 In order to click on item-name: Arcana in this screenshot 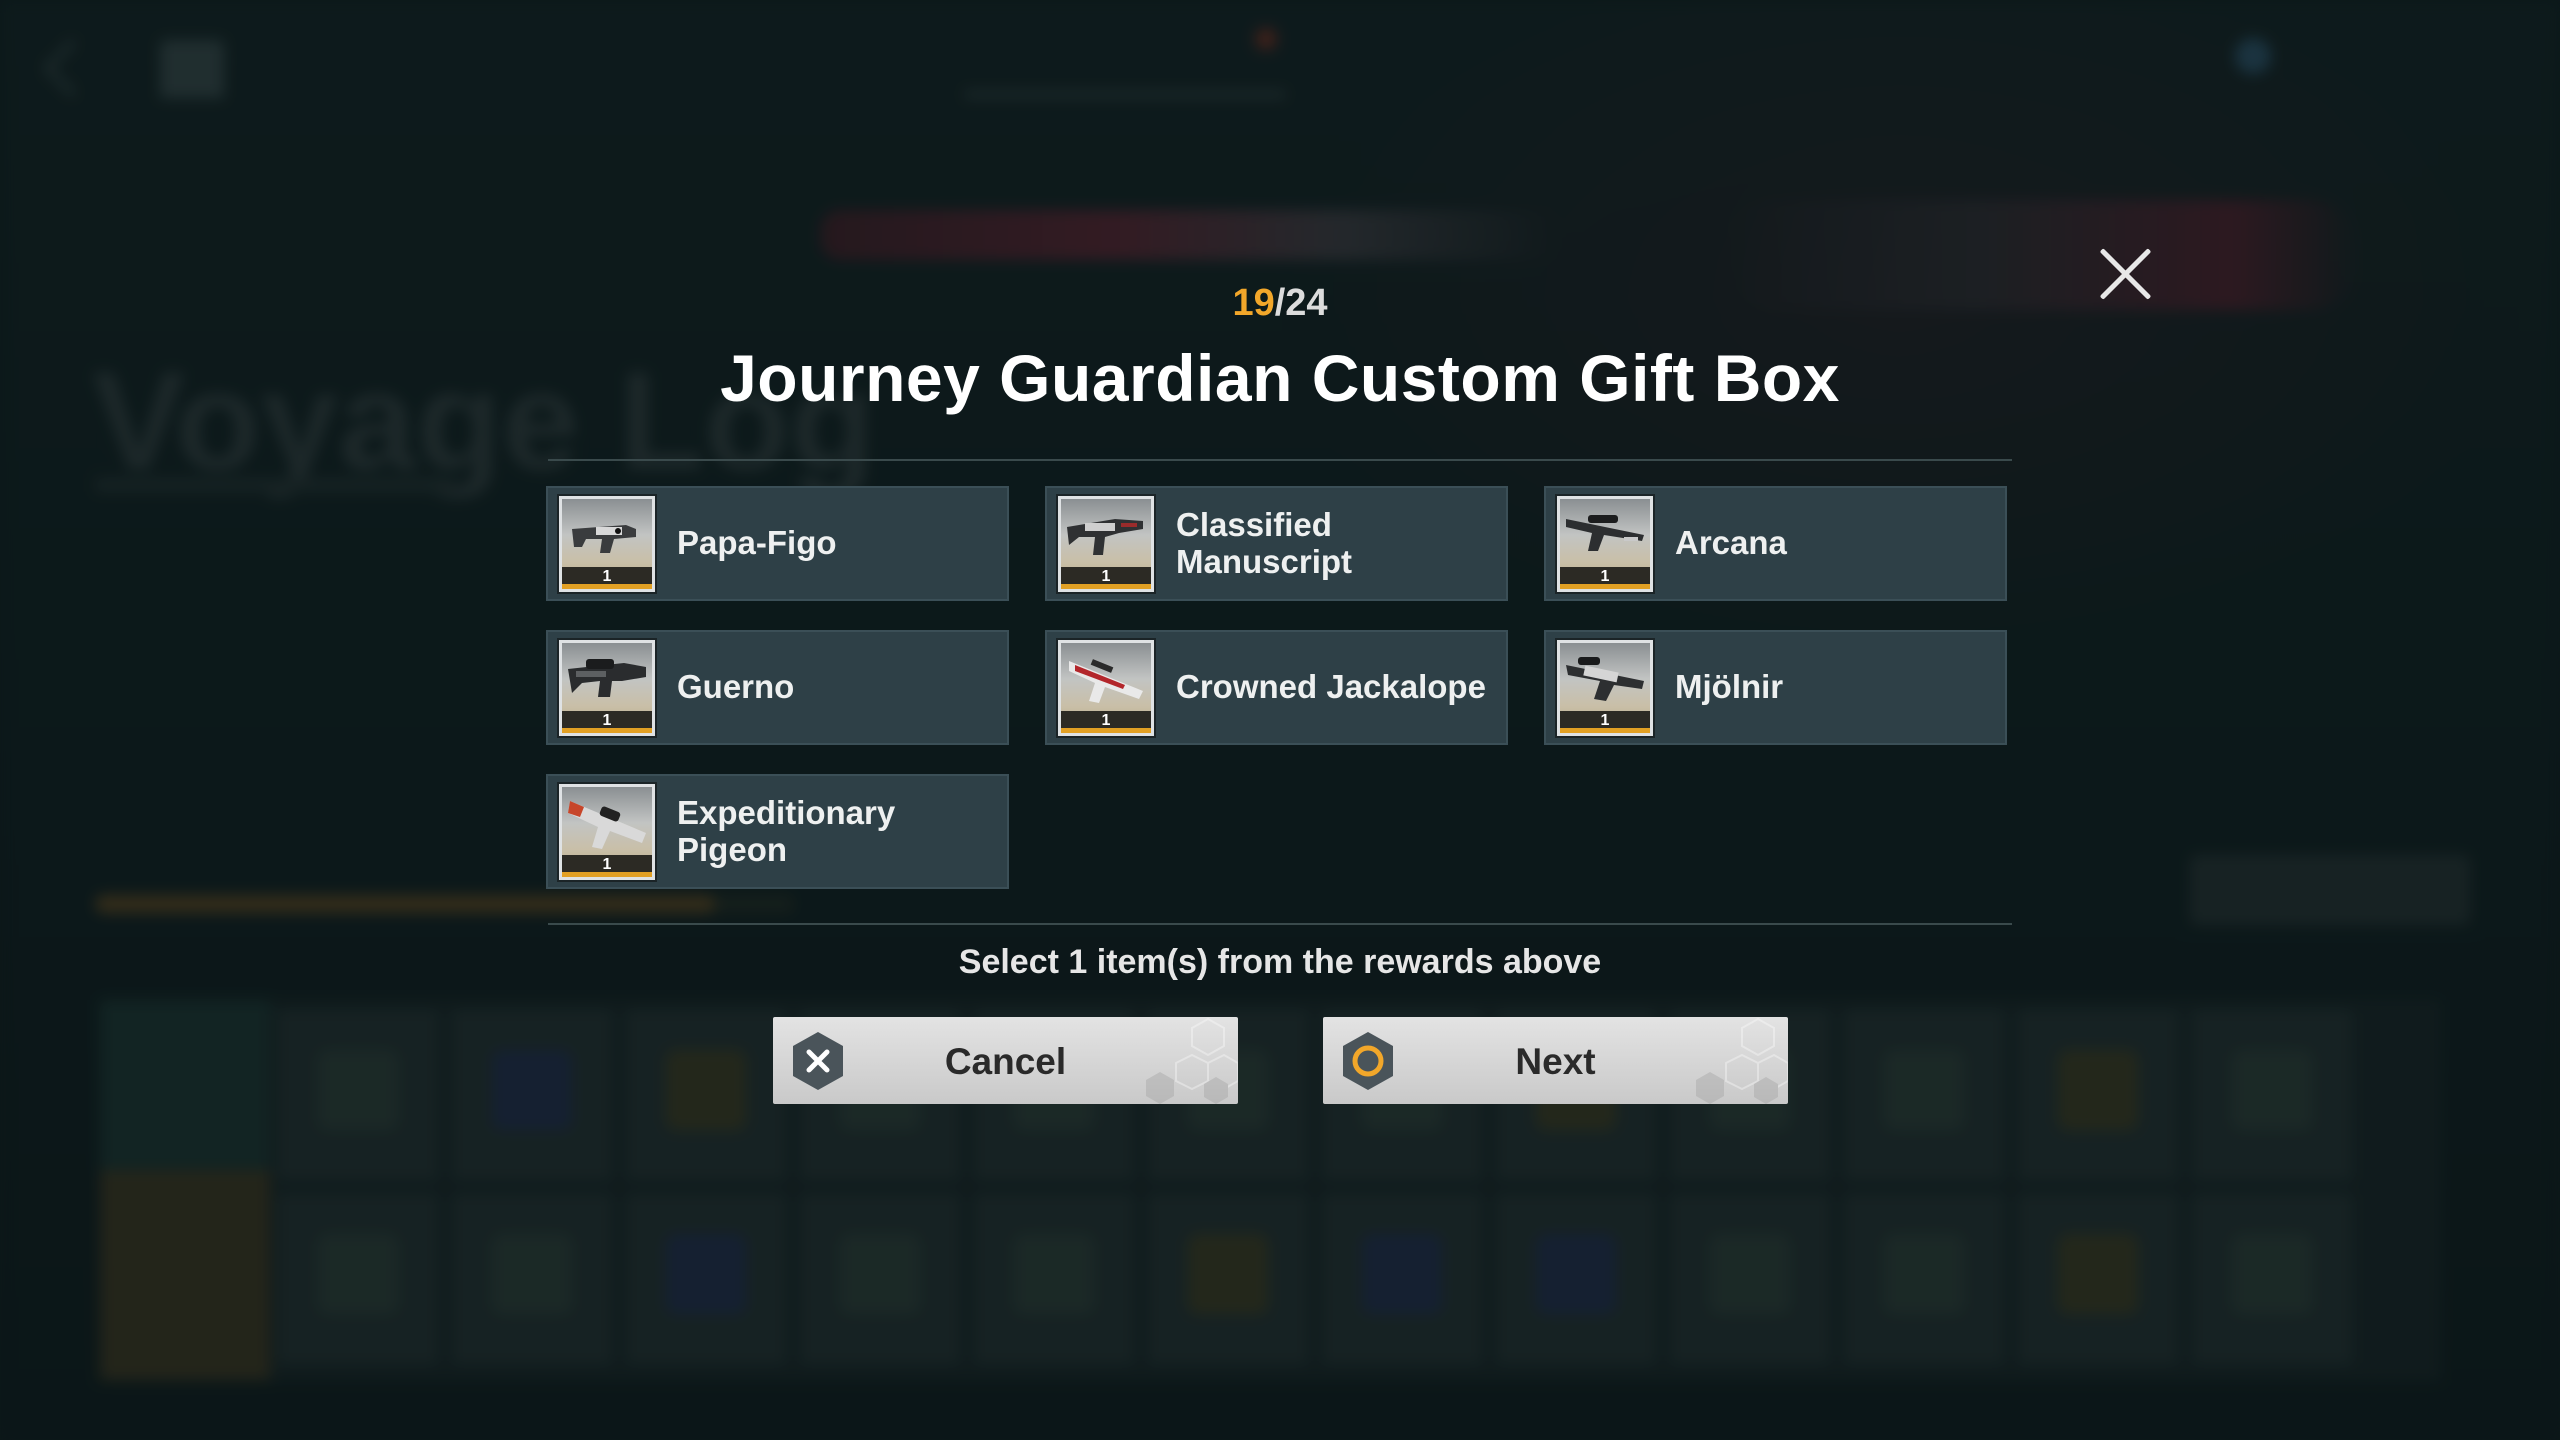, I will do `click(1731, 543)`.